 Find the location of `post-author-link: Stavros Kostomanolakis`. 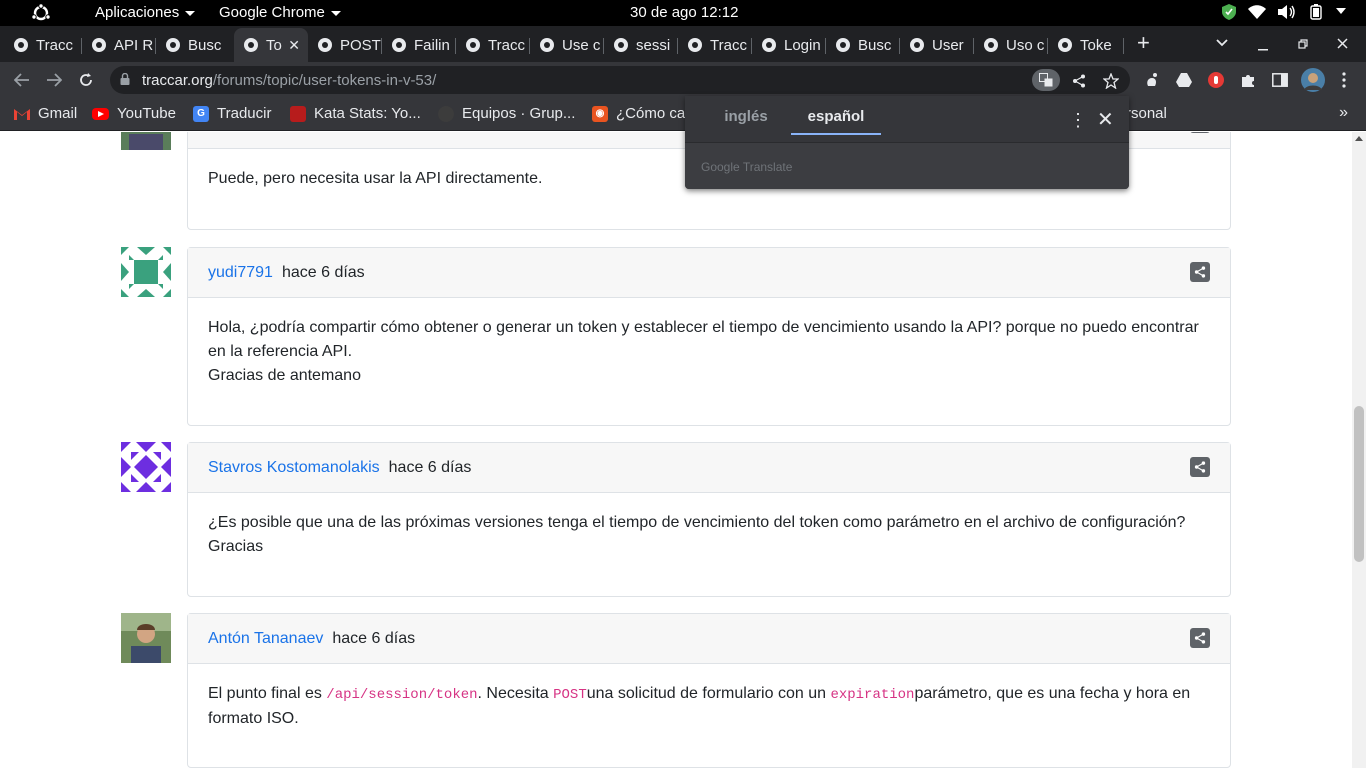

post-author-link: Stavros Kostomanolakis is located at coordinates (294, 468).